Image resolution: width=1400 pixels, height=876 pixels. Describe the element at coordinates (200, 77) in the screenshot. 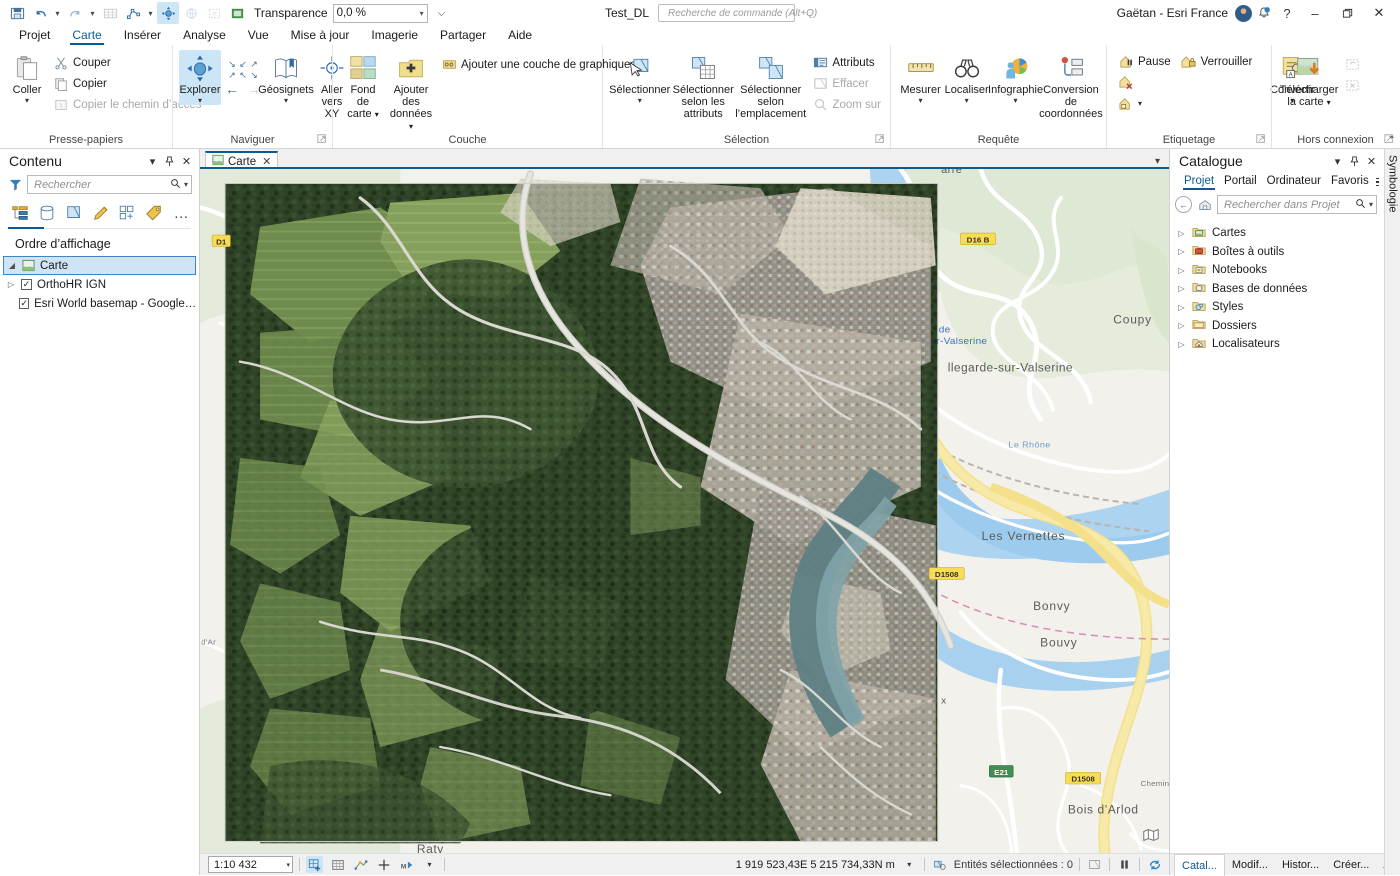

I see `explore-button: Explorer ▾` at that location.